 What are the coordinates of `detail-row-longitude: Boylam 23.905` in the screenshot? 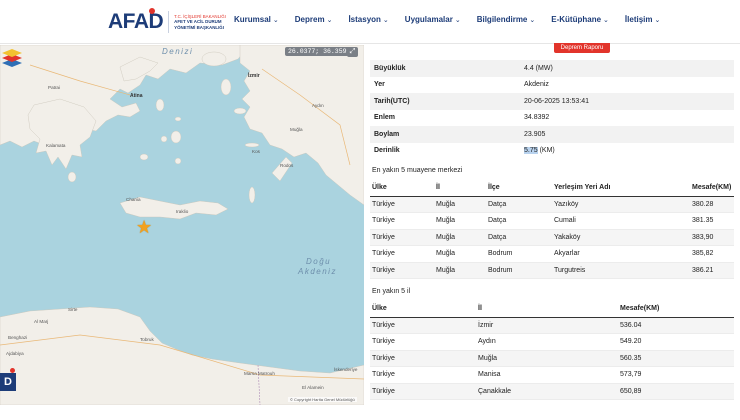 It's located at (552, 134).